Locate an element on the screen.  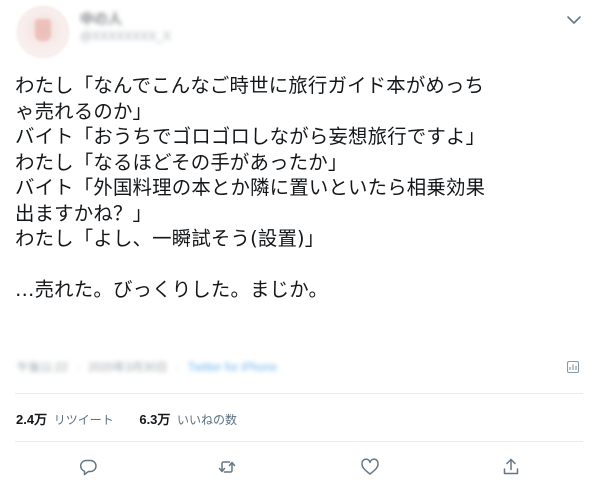
avatar is located at coordinates (43, 32).